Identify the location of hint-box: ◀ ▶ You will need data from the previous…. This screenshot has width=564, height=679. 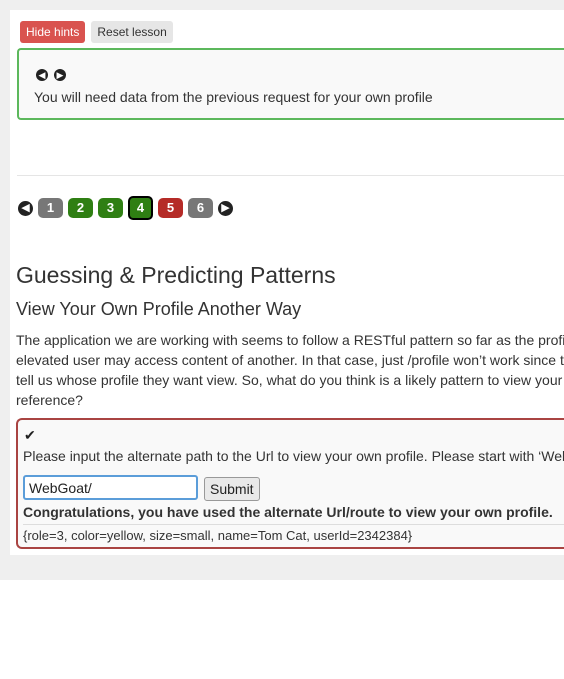
(290, 84).